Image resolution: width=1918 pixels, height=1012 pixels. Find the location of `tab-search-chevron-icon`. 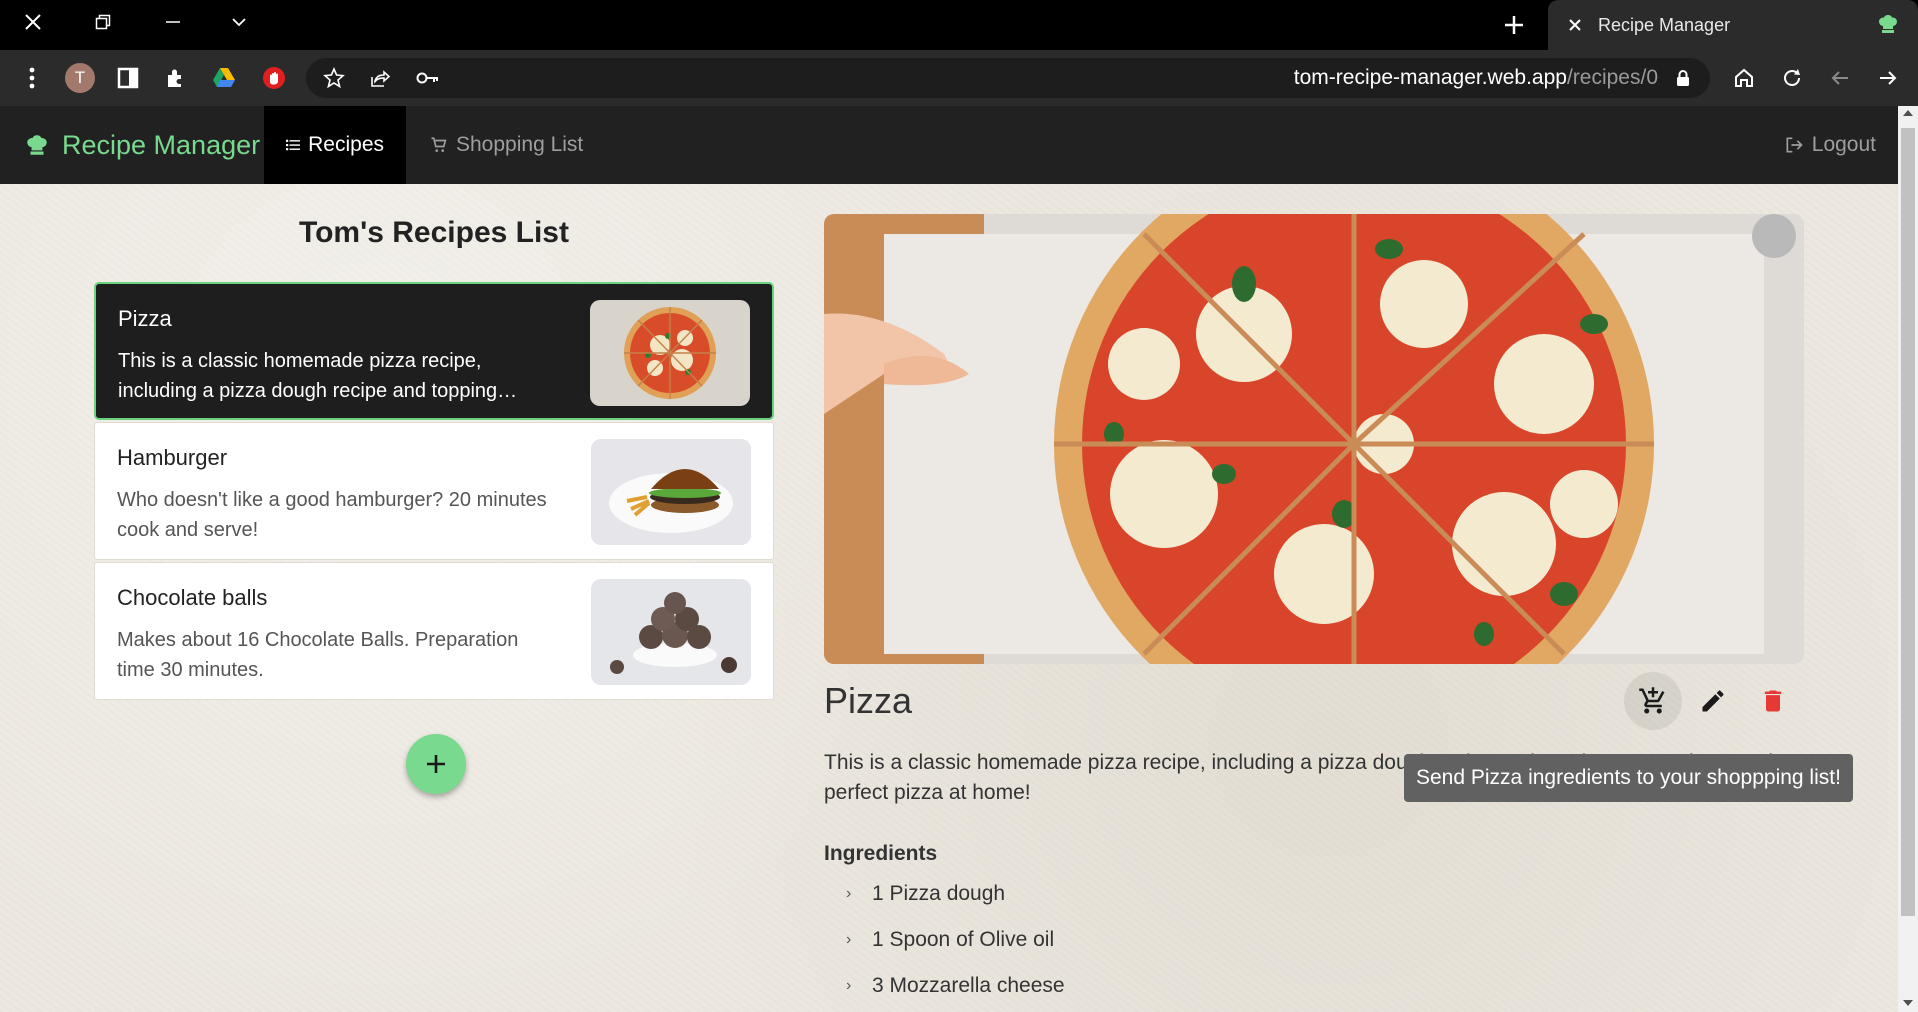

tab-search-chevron-icon is located at coordinates (239, 22).